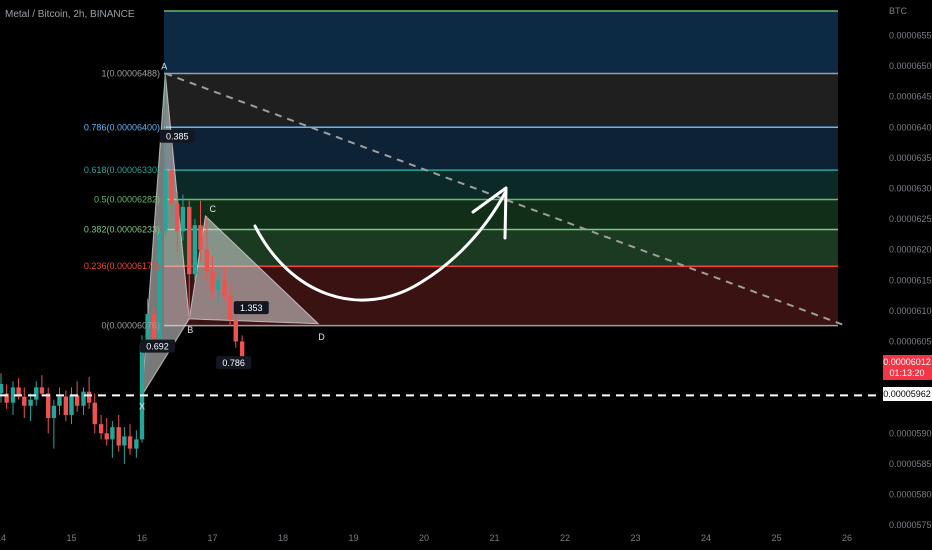 Image resolution: width=932 pixels, height=550 pixels. I want to click on price-tick: 0.00006300, so click(910, 188).